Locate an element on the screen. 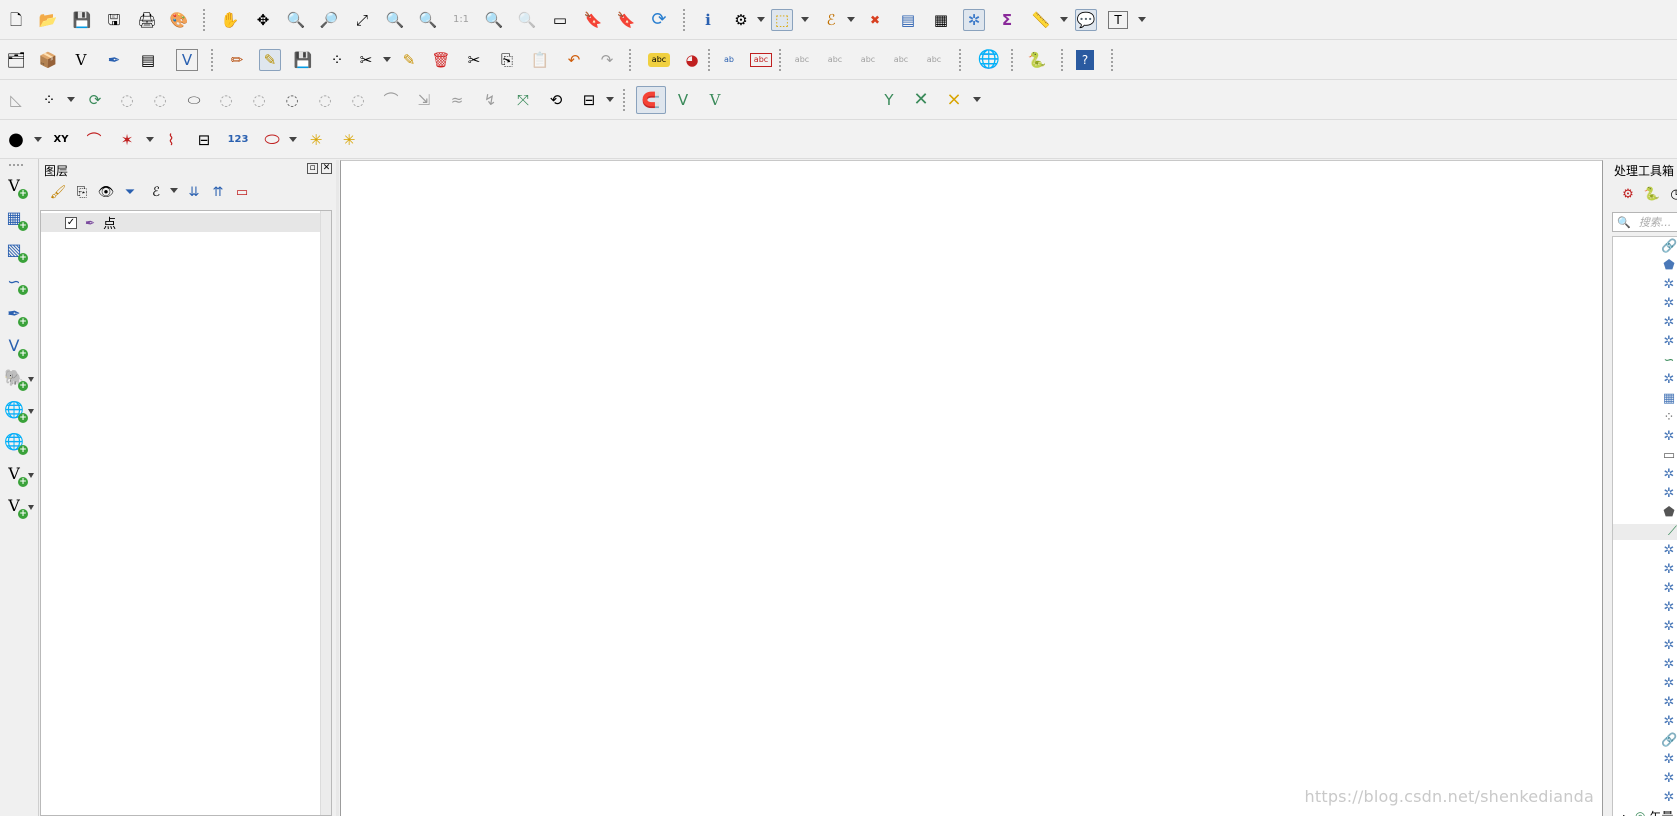 This screenshot has width=1677, height=816. expand-arrow-icon: ▸ is located at coordinates (1625, 814).